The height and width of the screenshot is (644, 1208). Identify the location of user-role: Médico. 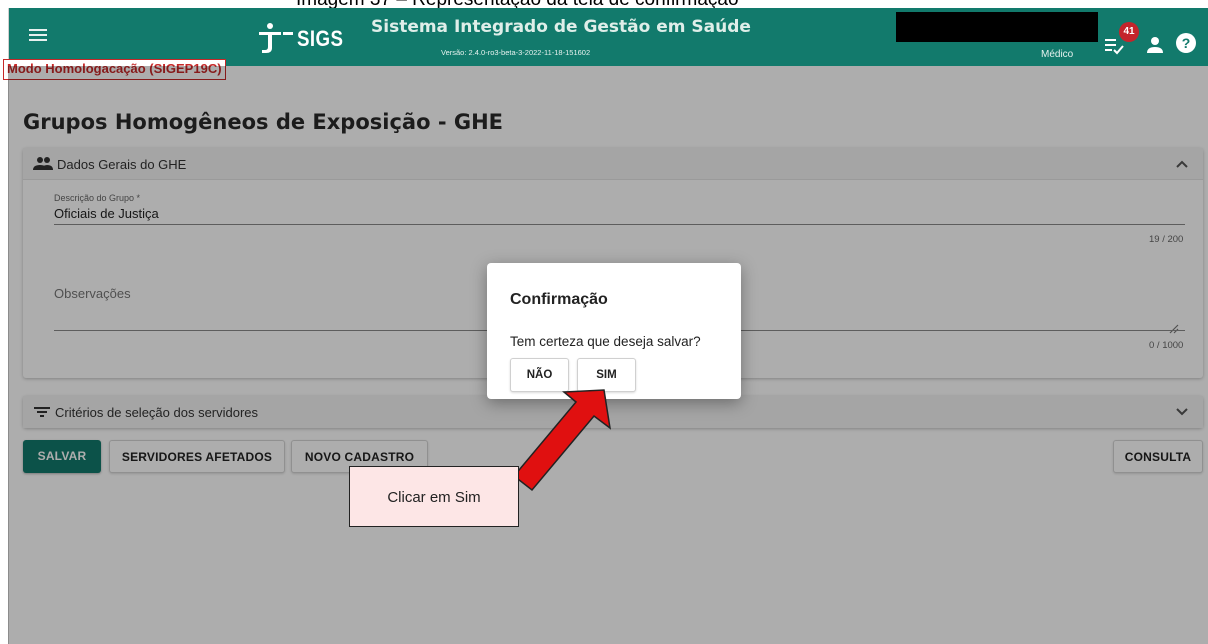
(1057, 54).